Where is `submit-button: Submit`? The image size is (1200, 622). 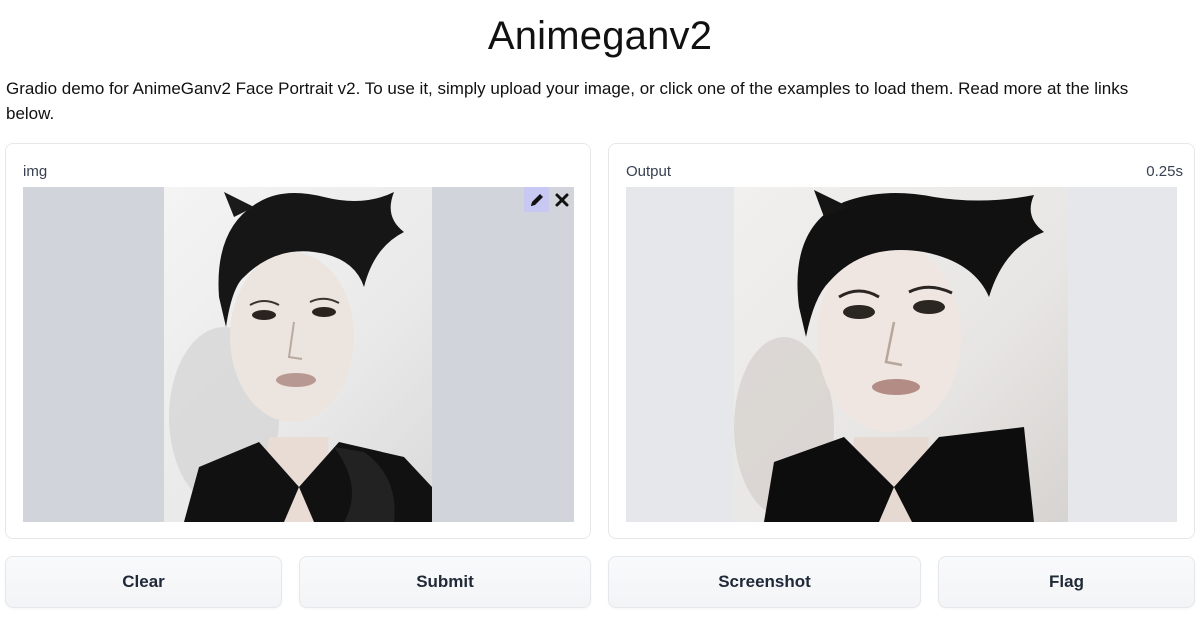 submit-button: Submit is located at coordinates (445, 582).